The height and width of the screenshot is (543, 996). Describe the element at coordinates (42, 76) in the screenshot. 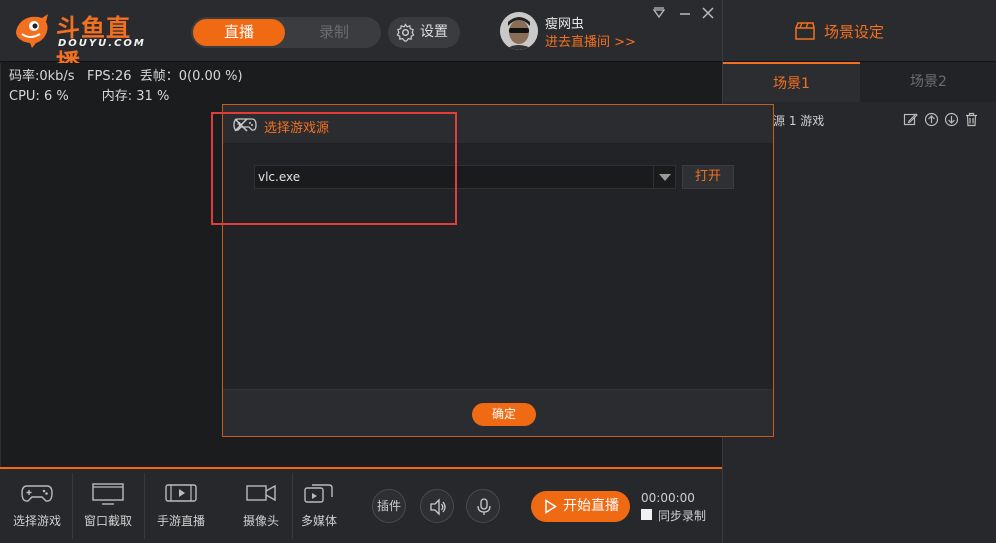

I see `bitrate-stat: 码率:0kb/s` at that location.